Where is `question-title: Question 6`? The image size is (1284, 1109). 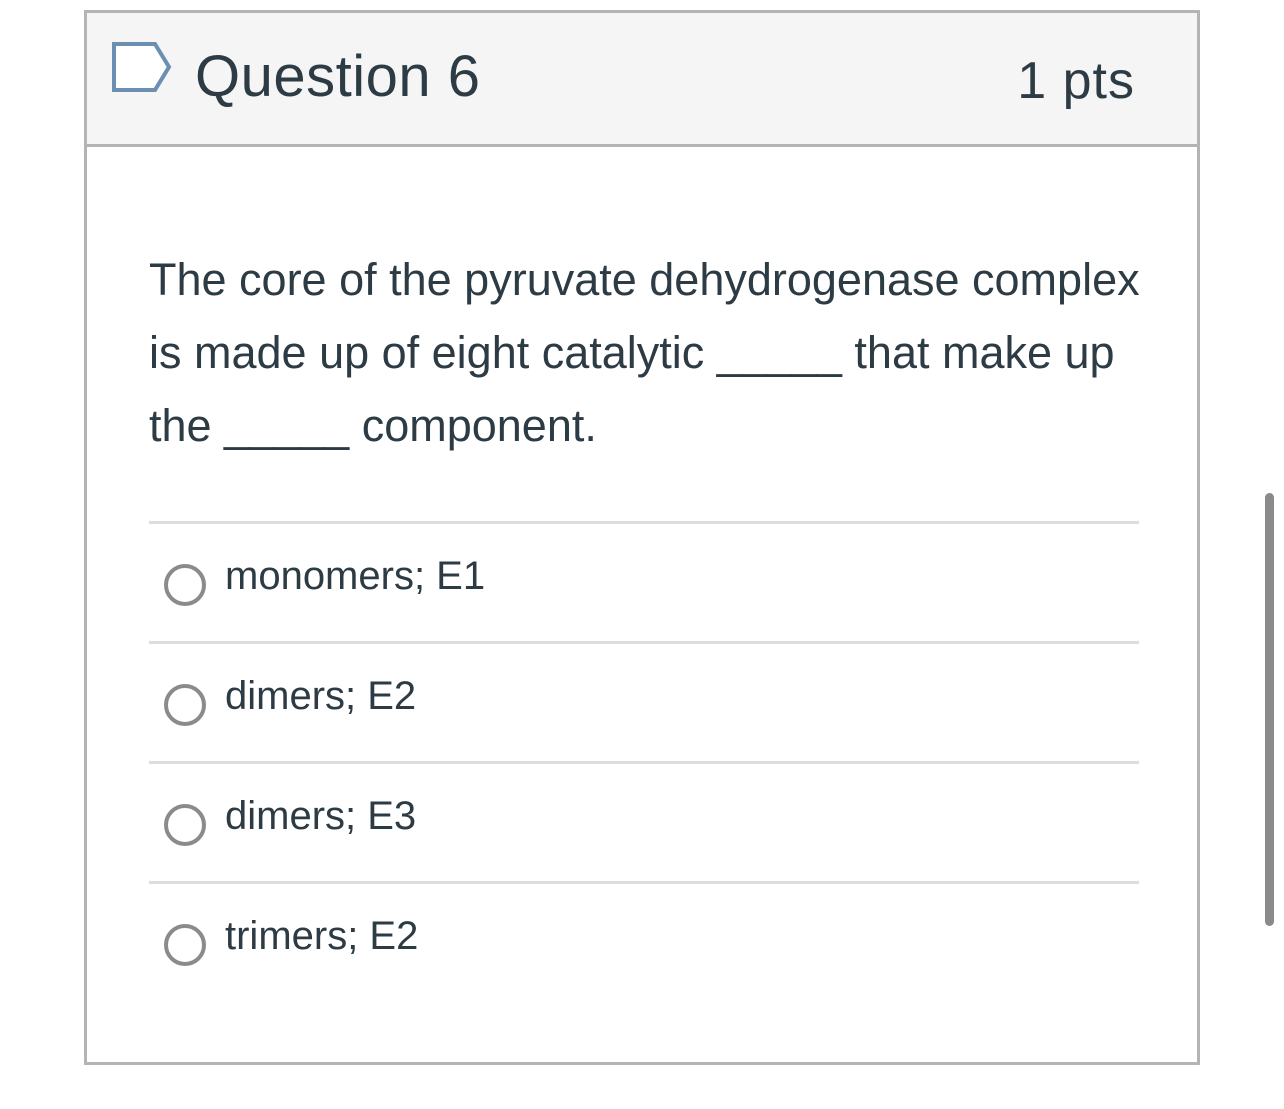
question-title: Question 6 is located at coordinates (338, 76).